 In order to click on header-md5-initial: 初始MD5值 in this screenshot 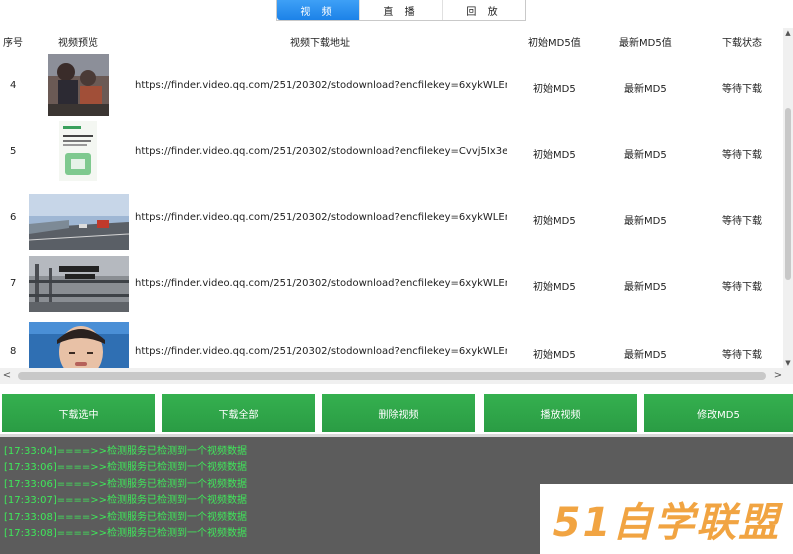, I will do `click(554, 43)`.